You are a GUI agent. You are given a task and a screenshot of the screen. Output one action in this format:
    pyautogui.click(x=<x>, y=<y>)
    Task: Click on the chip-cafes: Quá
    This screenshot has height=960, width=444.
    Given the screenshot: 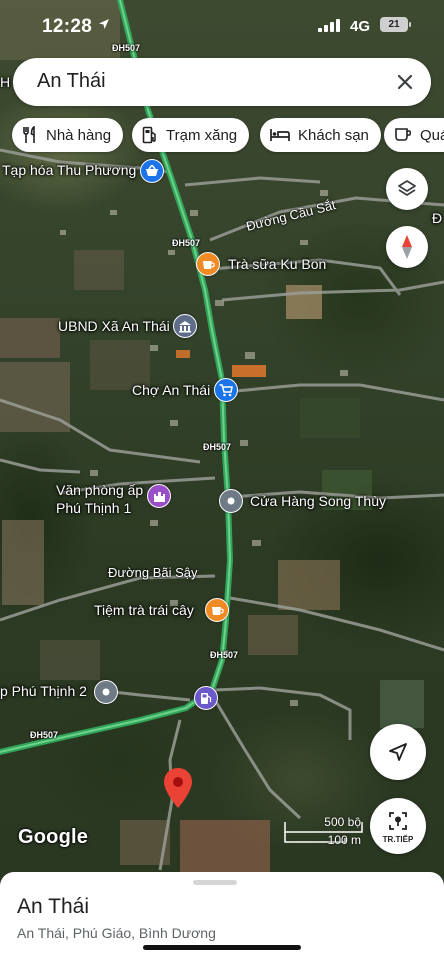 What is the action you would take?
    pyautogui.click(x=414, y=135)
    